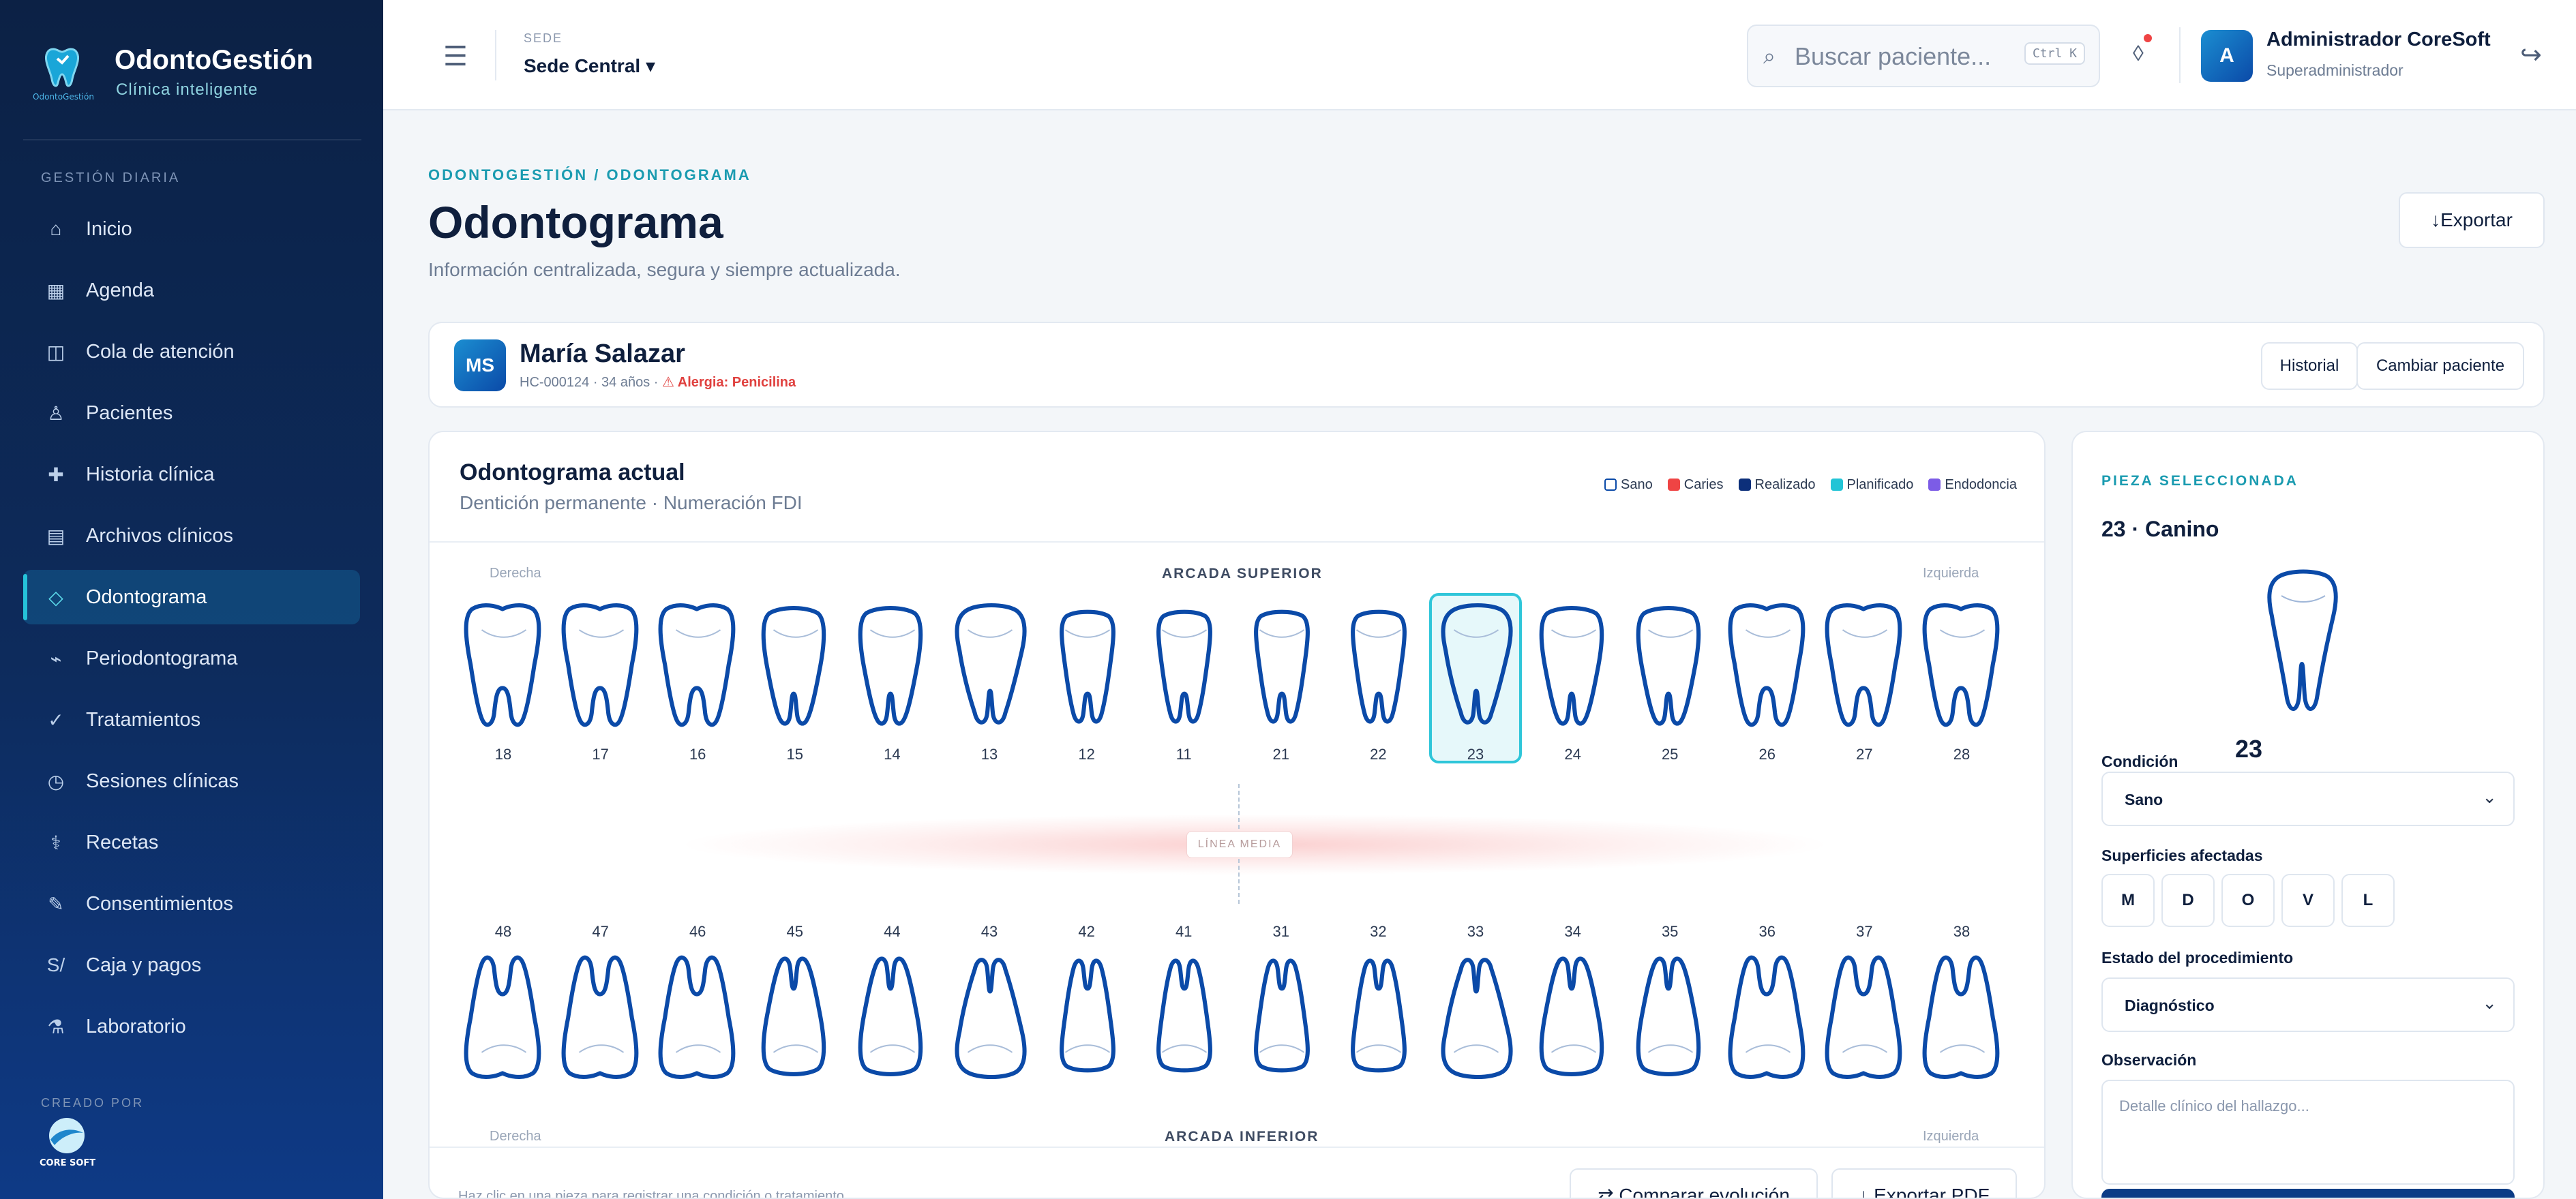 The image size is (2576, 1199). I want to click on legend-label: Planificado, so click(1880, 485).